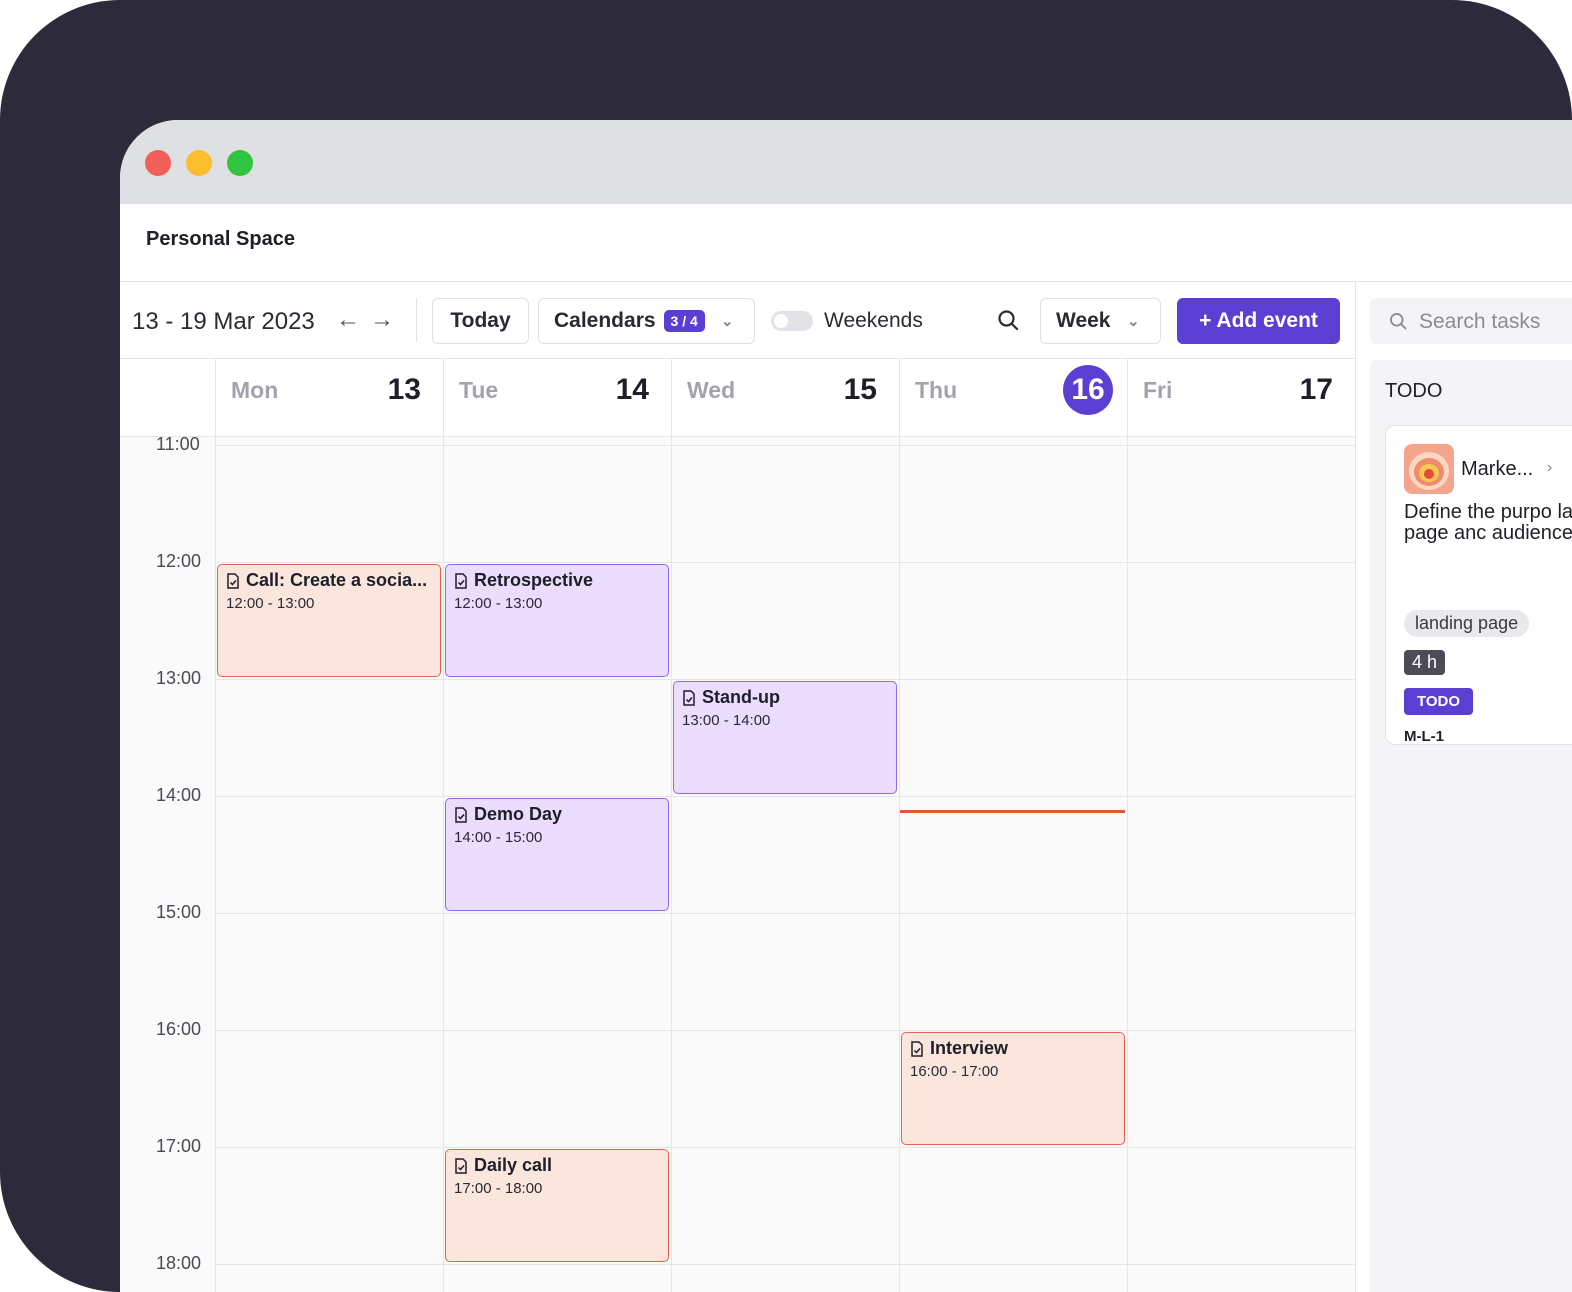  What do you see at coordinates (240, 163) in the screenshot?
I see `maximize-window-button` at bounding box center [240, 163].